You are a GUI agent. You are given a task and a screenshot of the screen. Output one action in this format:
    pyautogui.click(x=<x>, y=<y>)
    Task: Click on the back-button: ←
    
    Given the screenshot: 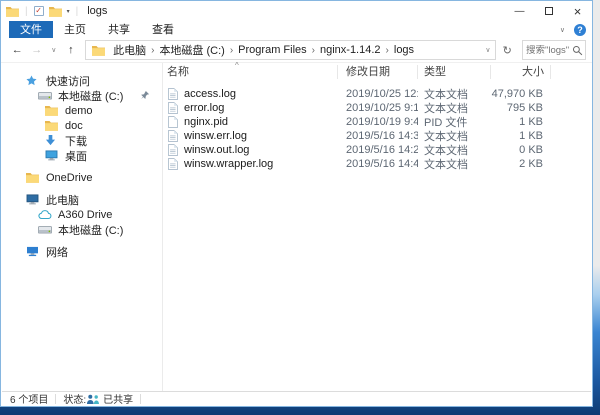 What is the action you would take?
    pyautogui.click(x=17, y=50)
    